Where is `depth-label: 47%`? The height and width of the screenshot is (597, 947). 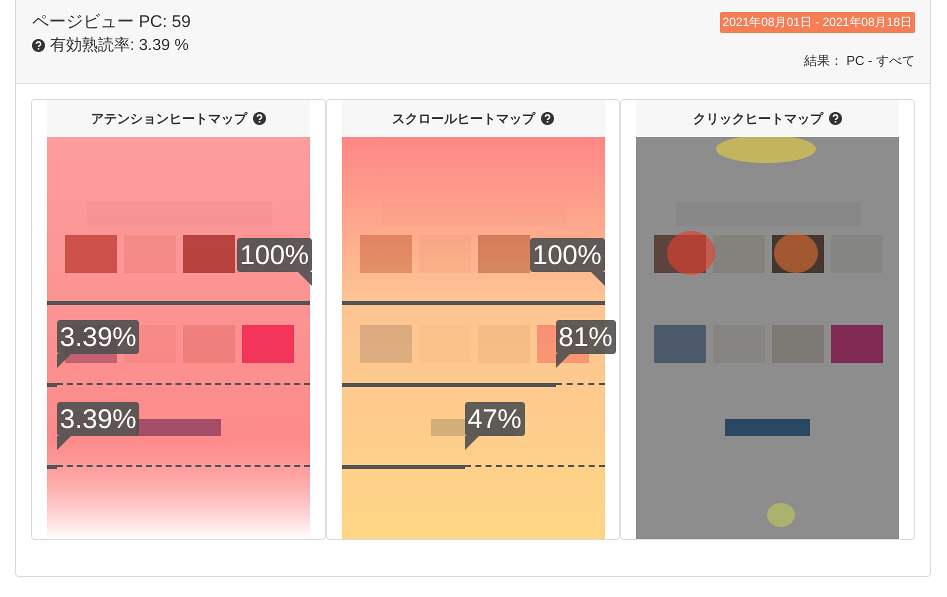 depth-label: 47% is located at coordinates (494, 419).